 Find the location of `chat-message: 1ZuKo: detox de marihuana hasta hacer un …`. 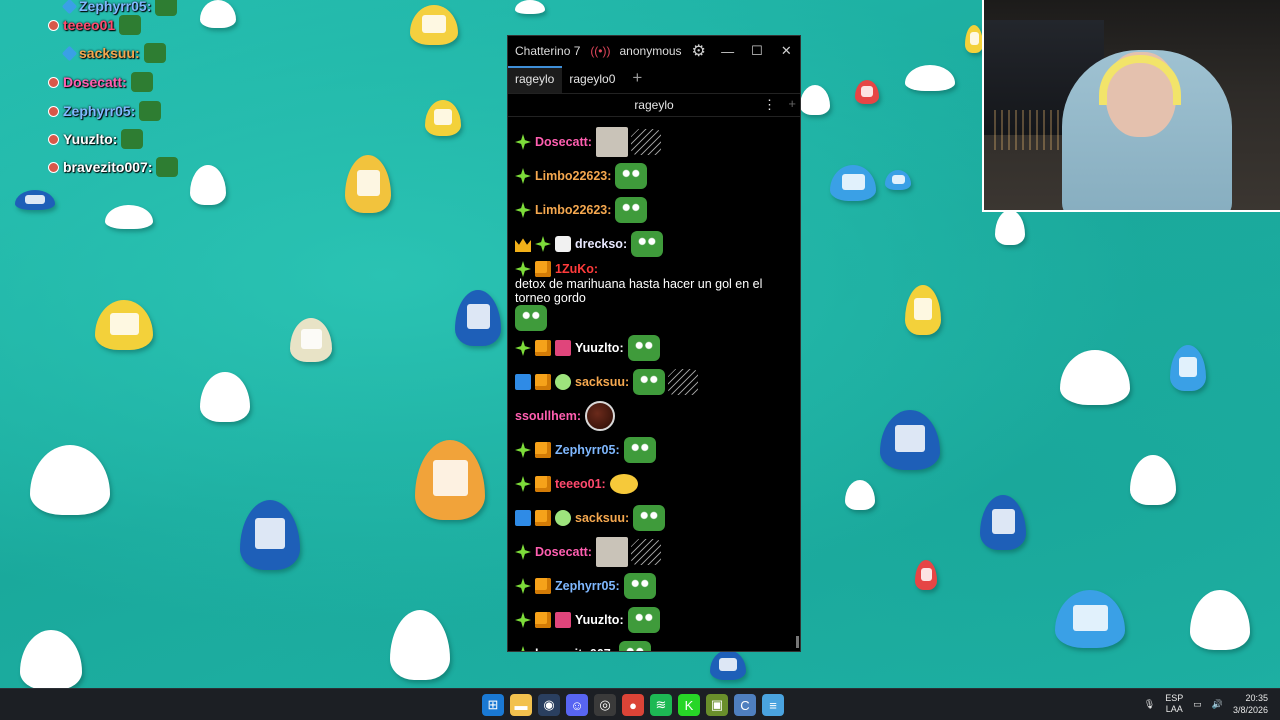

chat-message: 1ZuKo: detox de marihuana hasta hacer un … is located at coordinates (654, 296).